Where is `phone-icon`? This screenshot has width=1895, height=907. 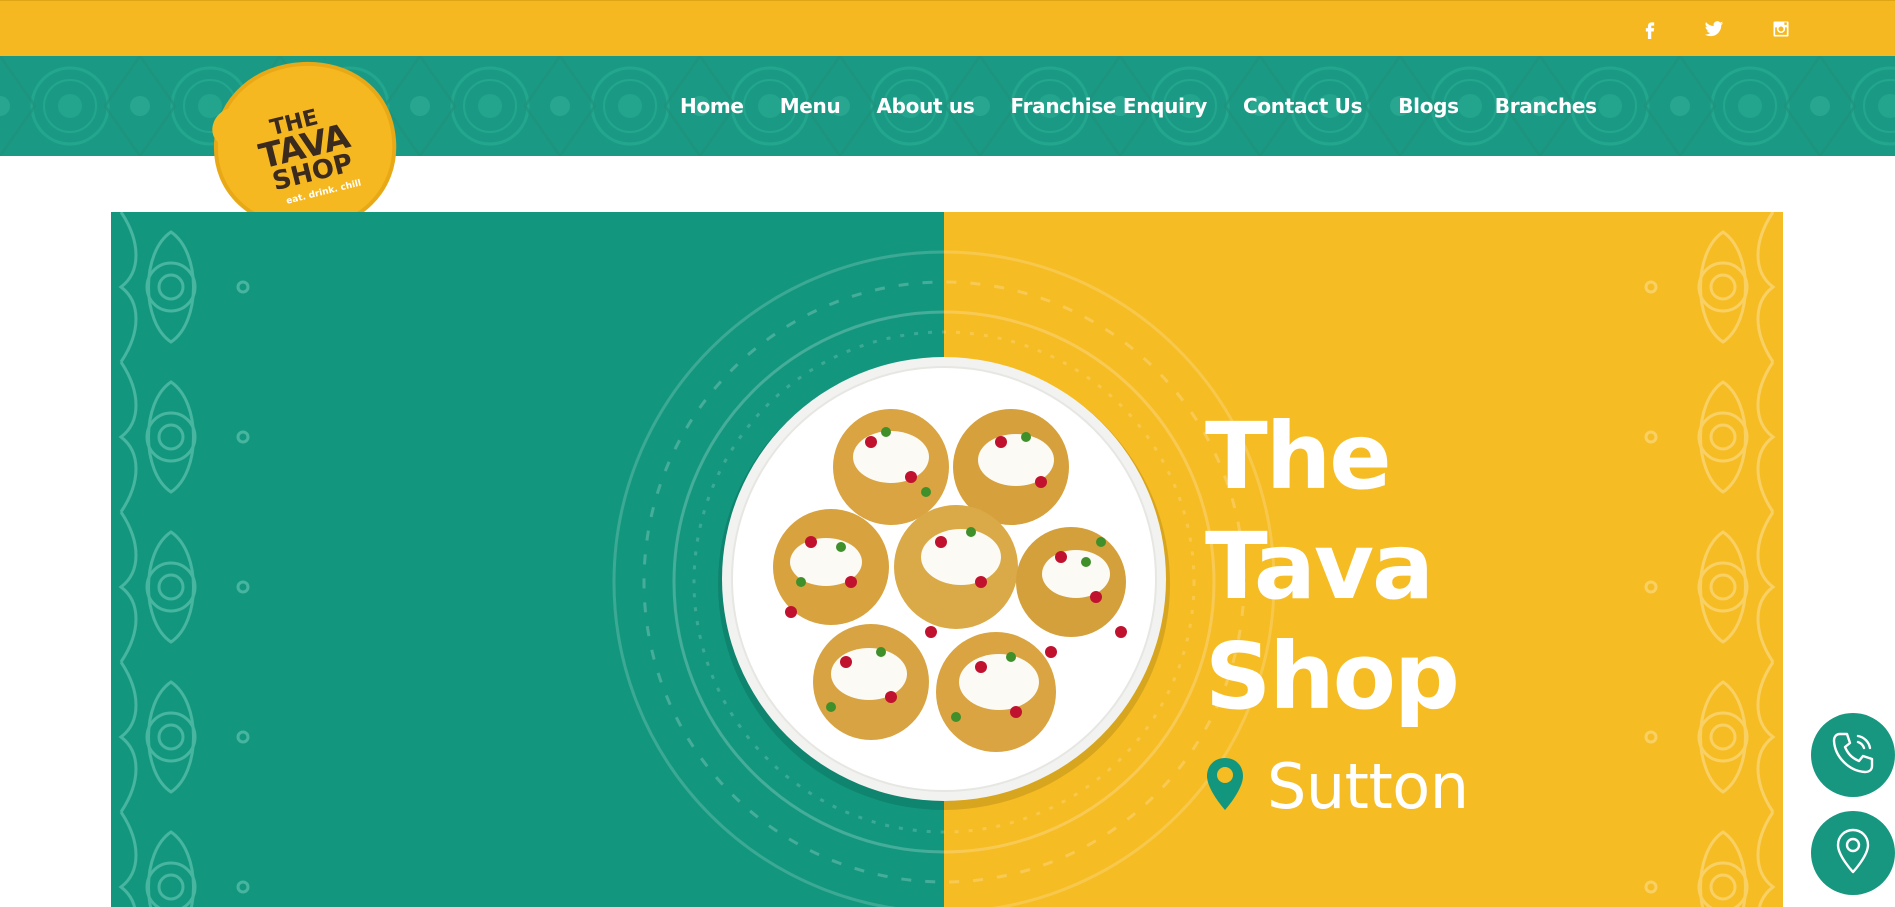
phone-icon is located at coordinates (1853, 755).